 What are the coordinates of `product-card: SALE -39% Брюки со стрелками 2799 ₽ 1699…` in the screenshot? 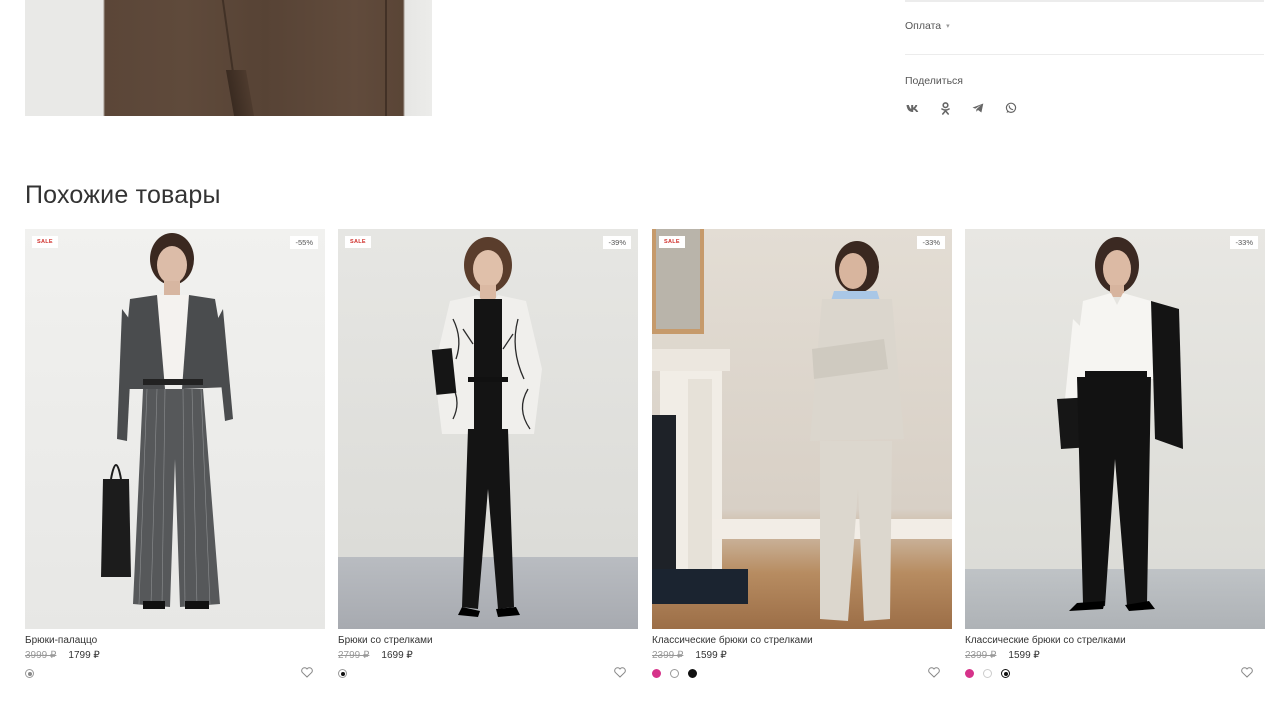 It's located at (488, 453).